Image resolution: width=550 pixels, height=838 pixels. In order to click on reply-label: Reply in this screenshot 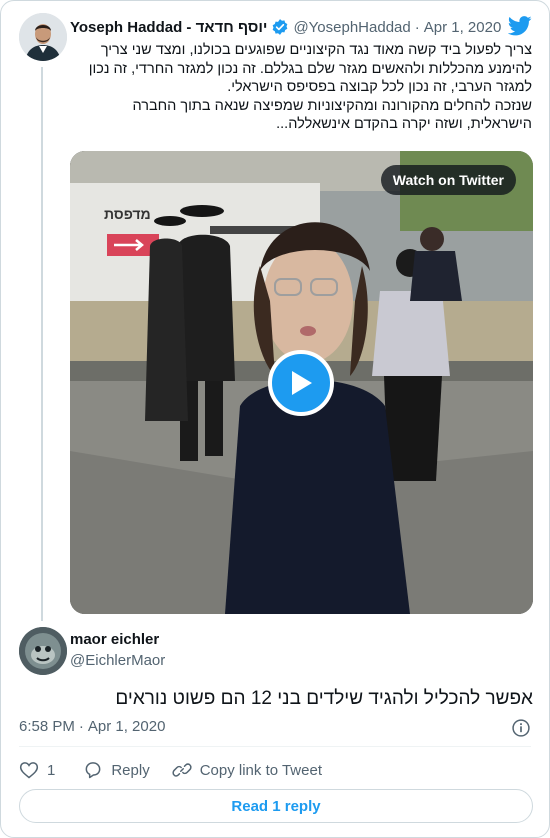, I will do `click(130, 770)`.